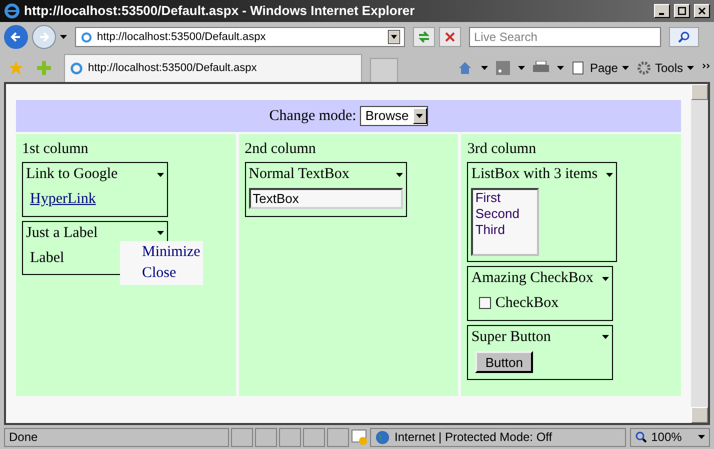 Image resolution: width=714 pixels, height=449 pixels. Describe the element at coordinates (540, 68) in the screenshot. I see `printer-icon` at that location.